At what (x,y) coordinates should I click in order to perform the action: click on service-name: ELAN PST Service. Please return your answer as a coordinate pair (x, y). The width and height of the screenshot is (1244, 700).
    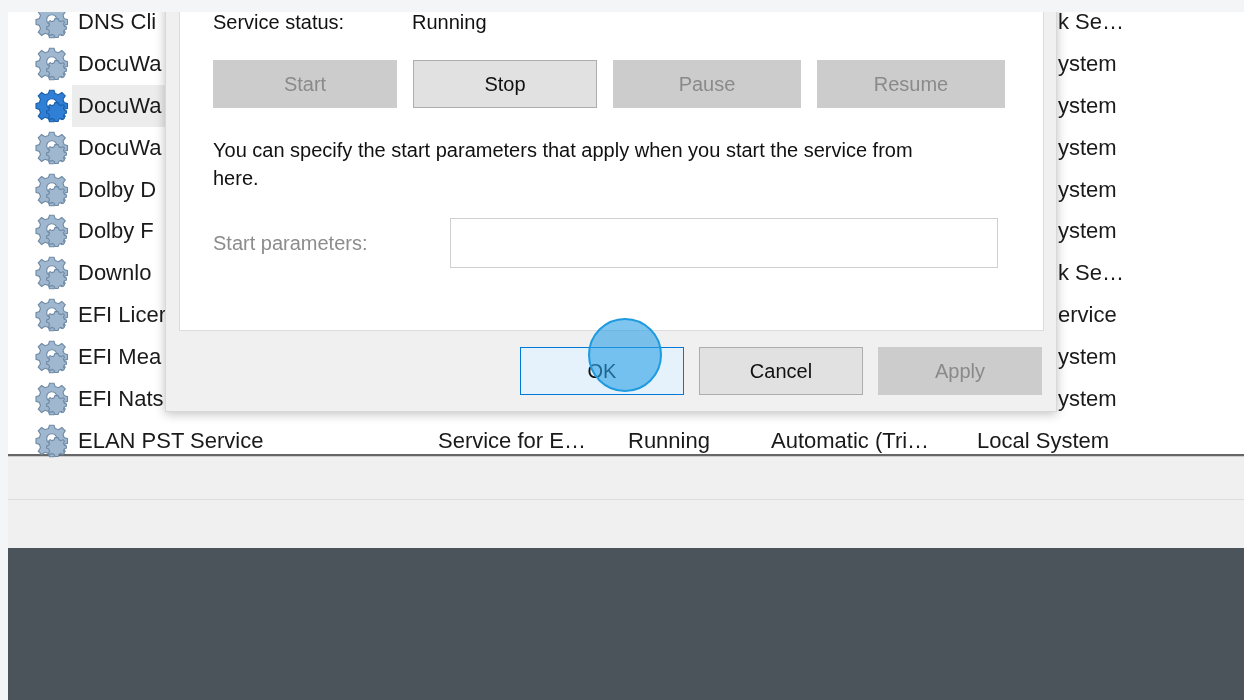
    Looking at the image, I should click on (171, 440).